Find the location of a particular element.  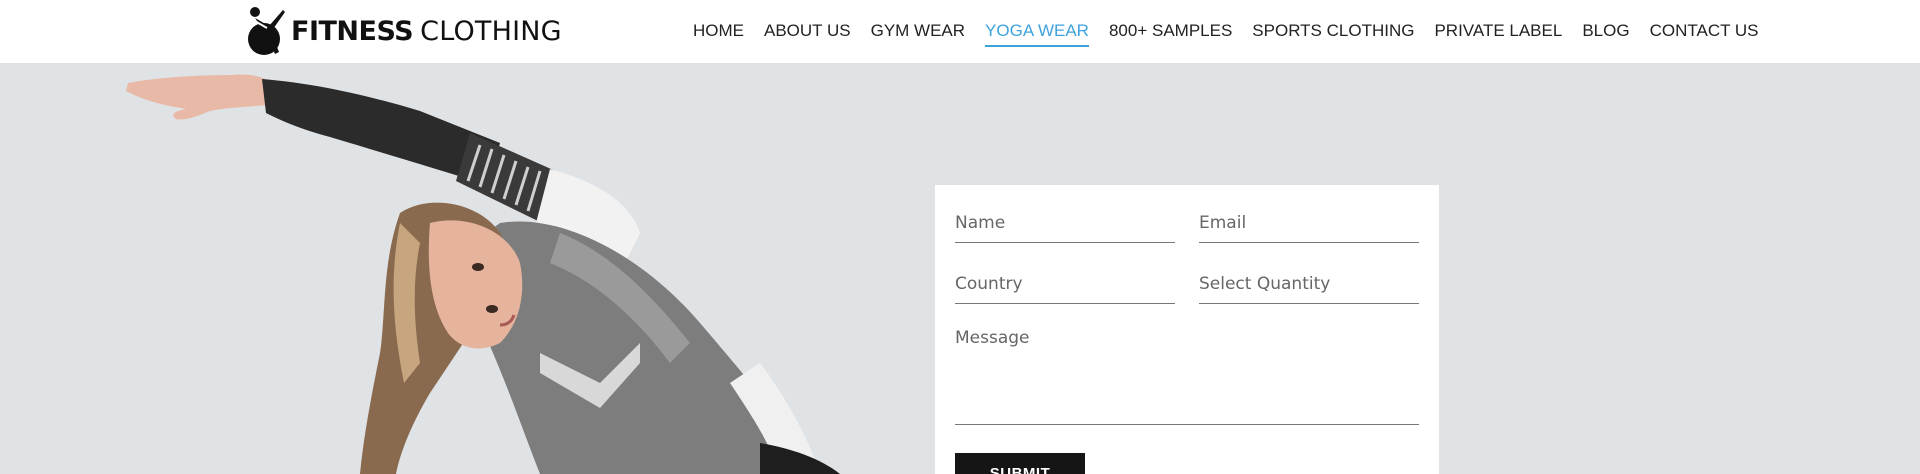

quantity-field-wrapper: Select Quantity is located at coordinates (1309, 284).